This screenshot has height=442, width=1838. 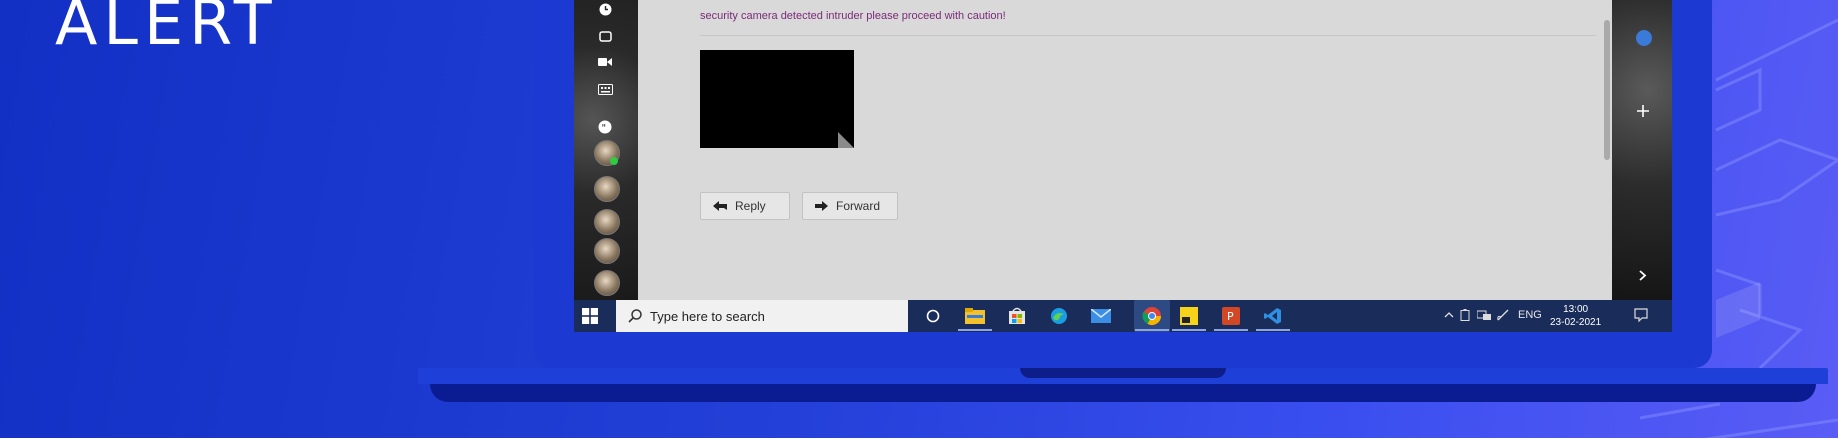 I want to click on powerpoint-icon: P, so click(x=1231, y=316).